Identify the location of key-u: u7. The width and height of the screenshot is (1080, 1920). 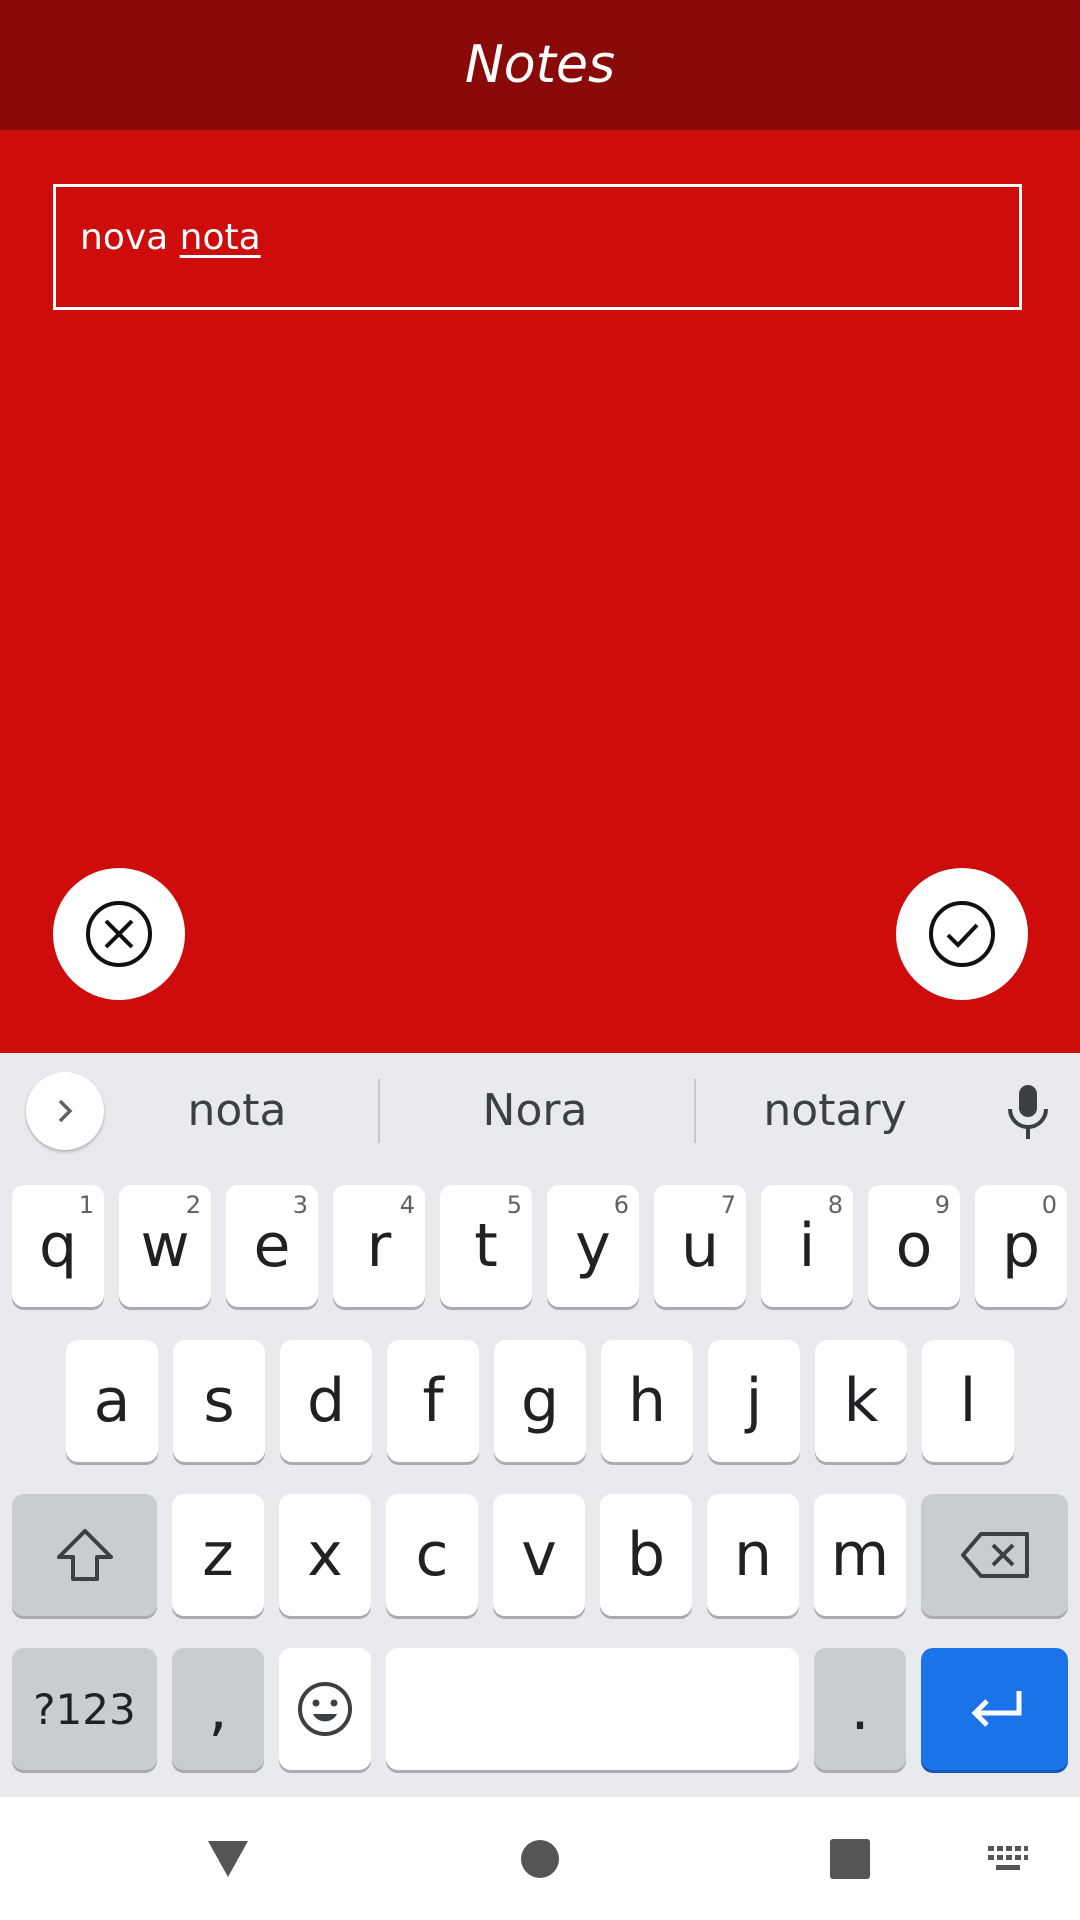
(700, 1246).